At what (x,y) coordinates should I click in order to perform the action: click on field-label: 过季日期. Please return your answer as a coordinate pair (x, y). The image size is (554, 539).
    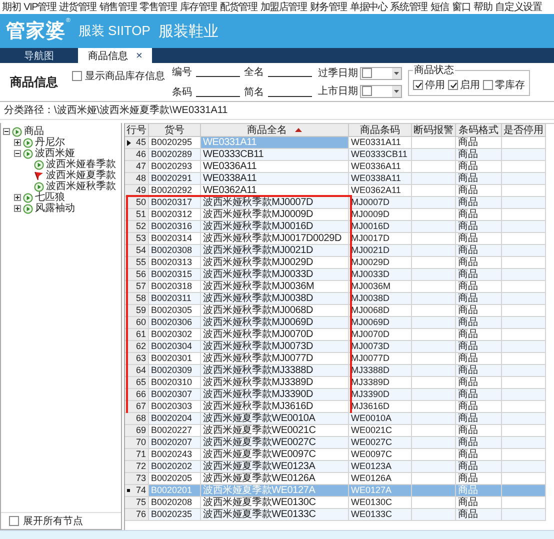
    Looking at the image, I should click on (338, 73).